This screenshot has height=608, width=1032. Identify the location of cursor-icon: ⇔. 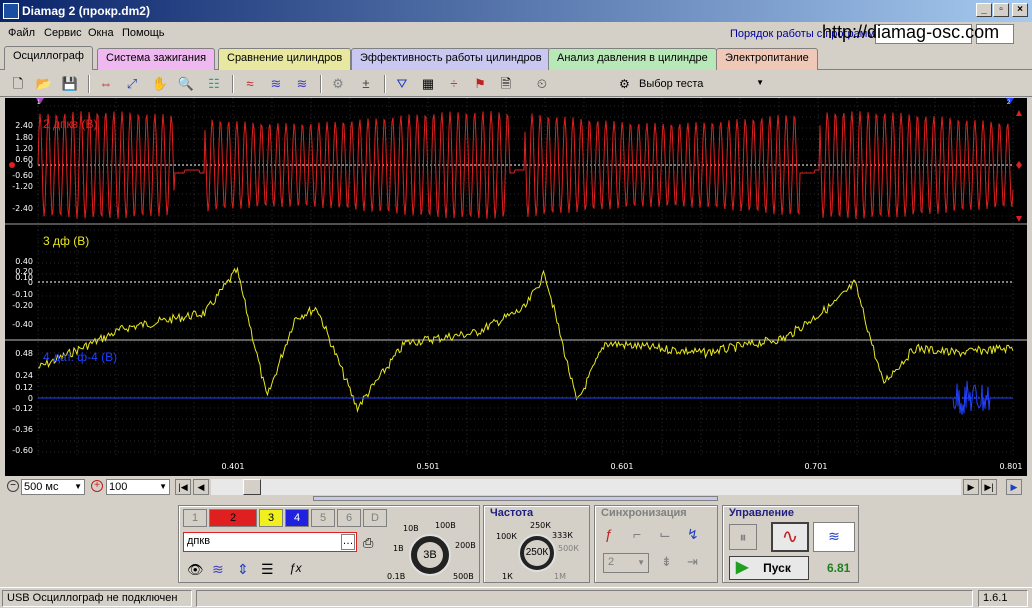
(106, 84).